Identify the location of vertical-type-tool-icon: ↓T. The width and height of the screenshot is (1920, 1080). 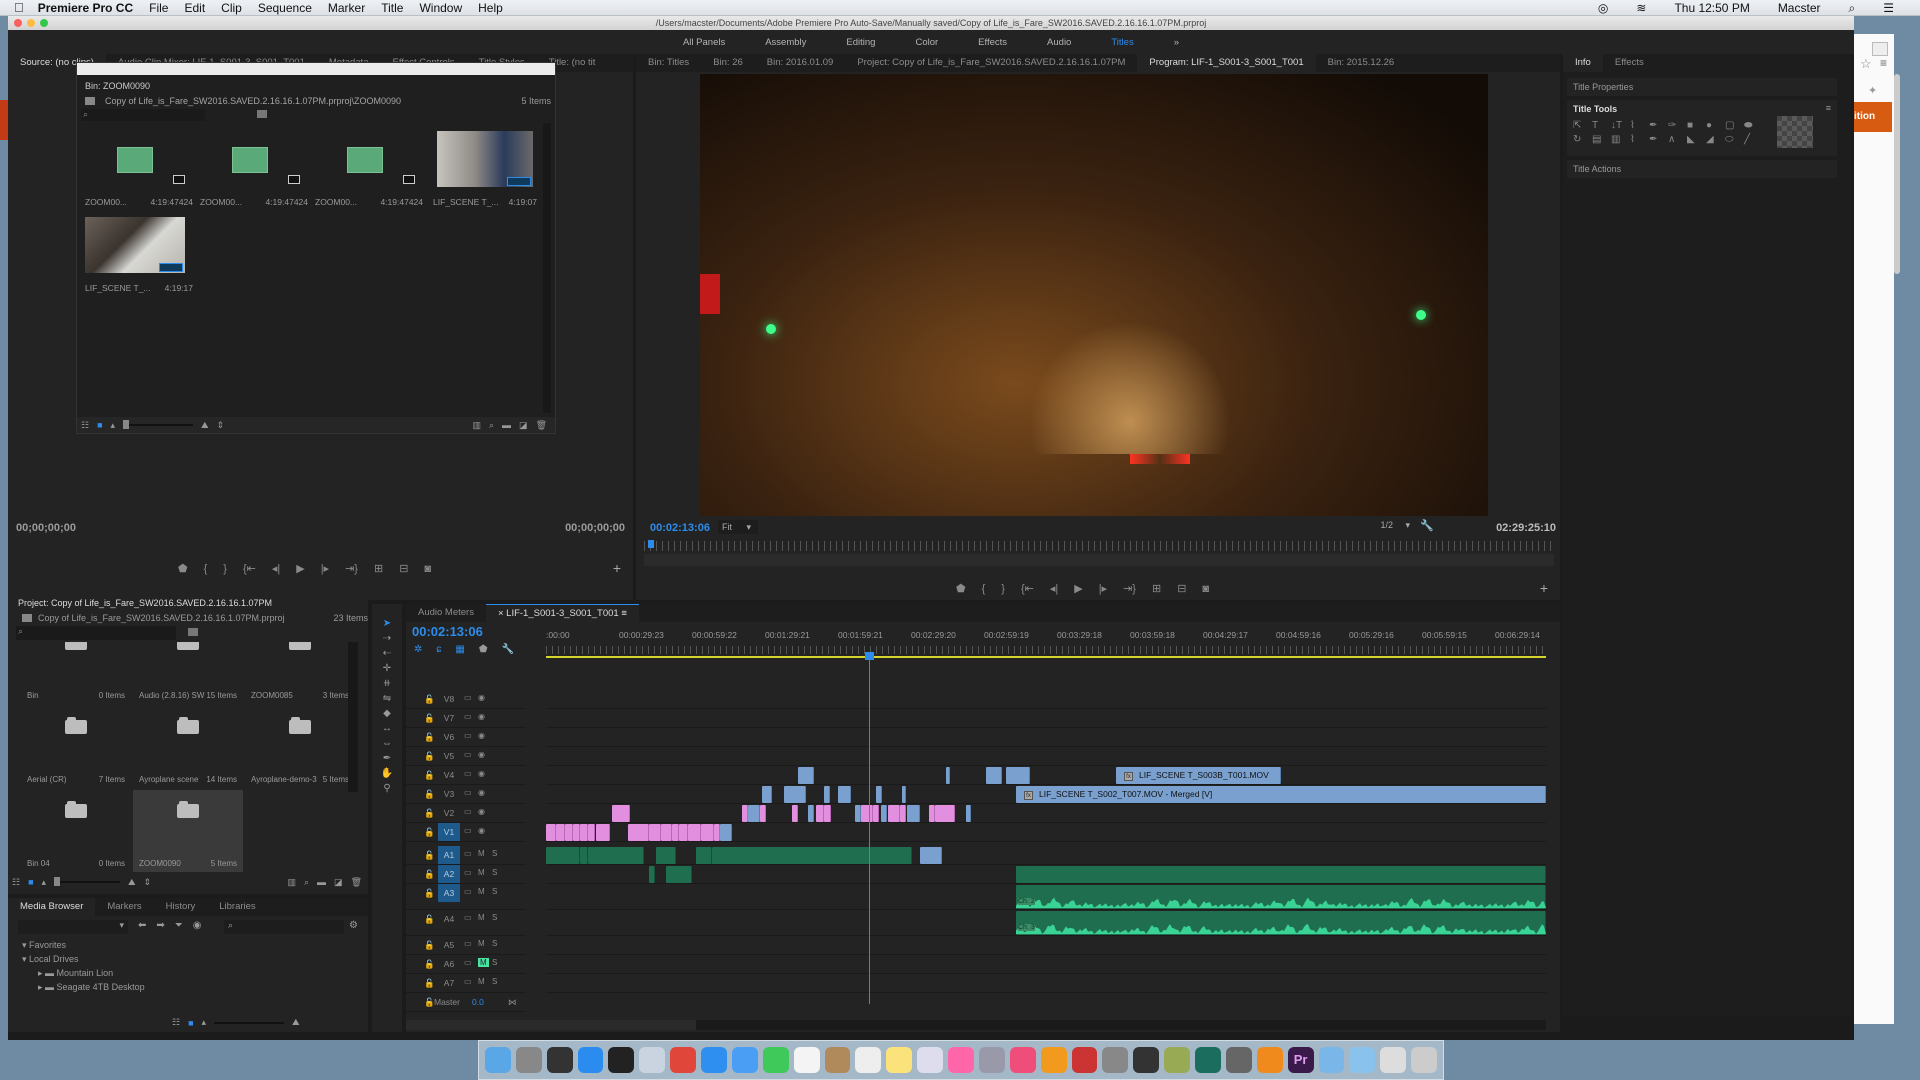
(1618, 125).